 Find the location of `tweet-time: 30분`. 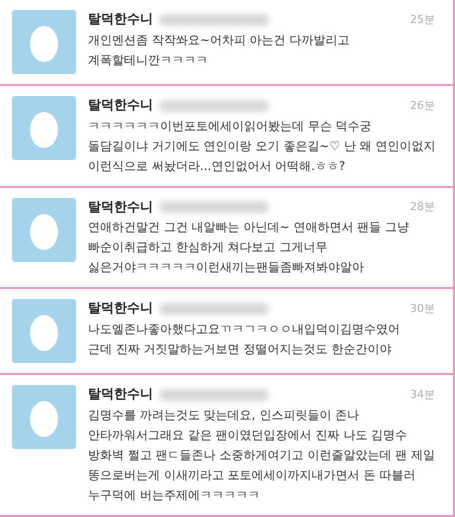

tweet-time: 30분 is located at coordinates (422, 308).